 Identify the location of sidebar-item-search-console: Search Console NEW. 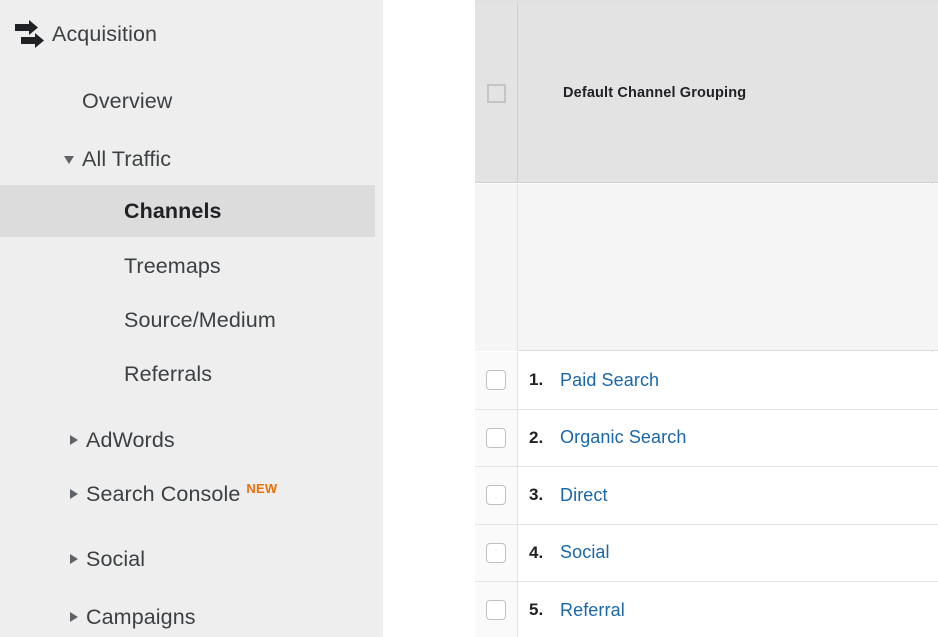
(187, 494).